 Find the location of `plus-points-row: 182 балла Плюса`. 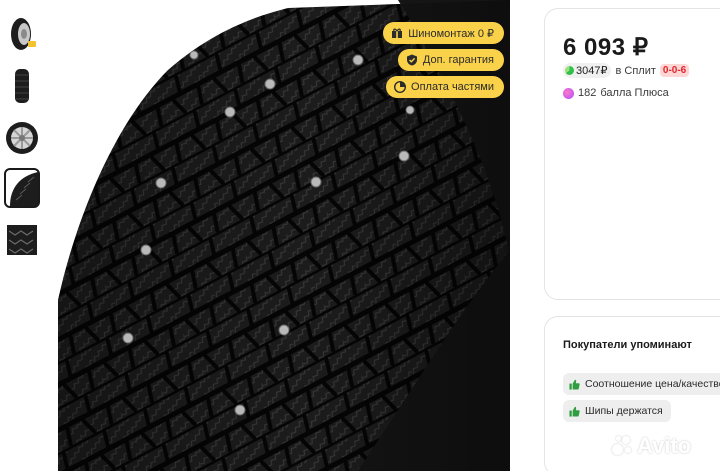

plus-points-row: 182 балла Плюса is located at coordinates (616, 93).